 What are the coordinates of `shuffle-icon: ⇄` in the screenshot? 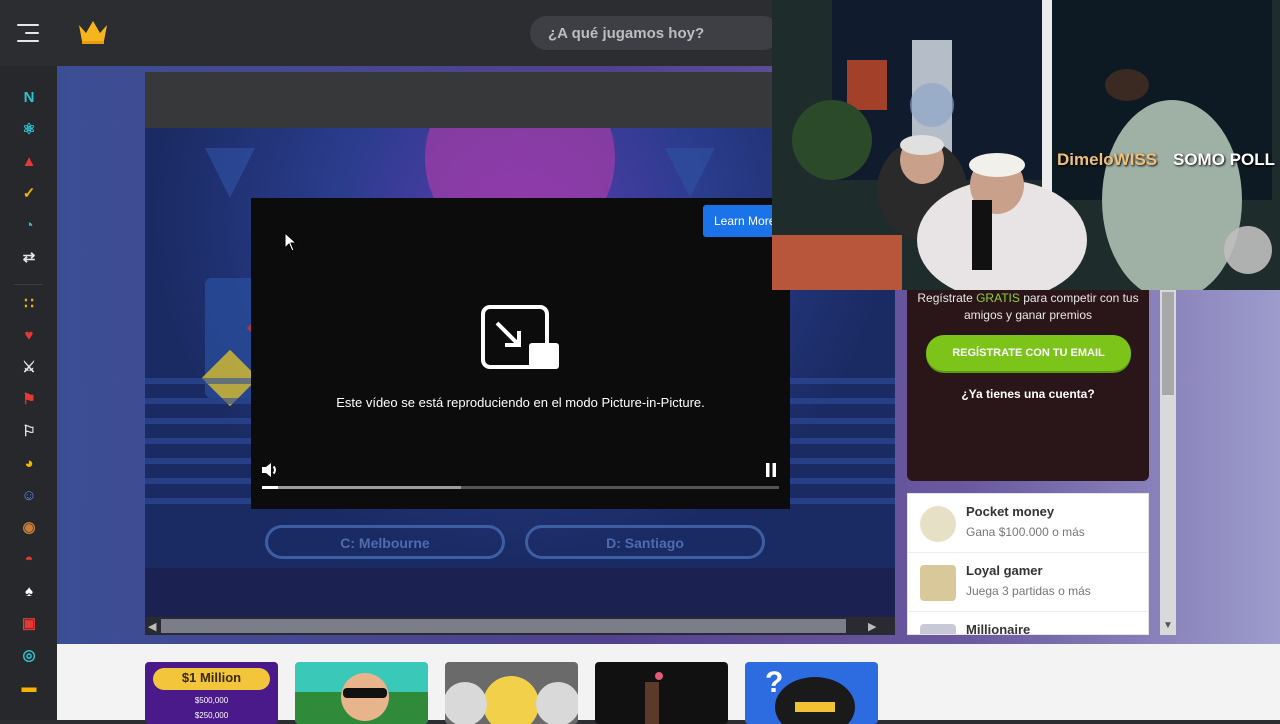 It's located at (29, 257).